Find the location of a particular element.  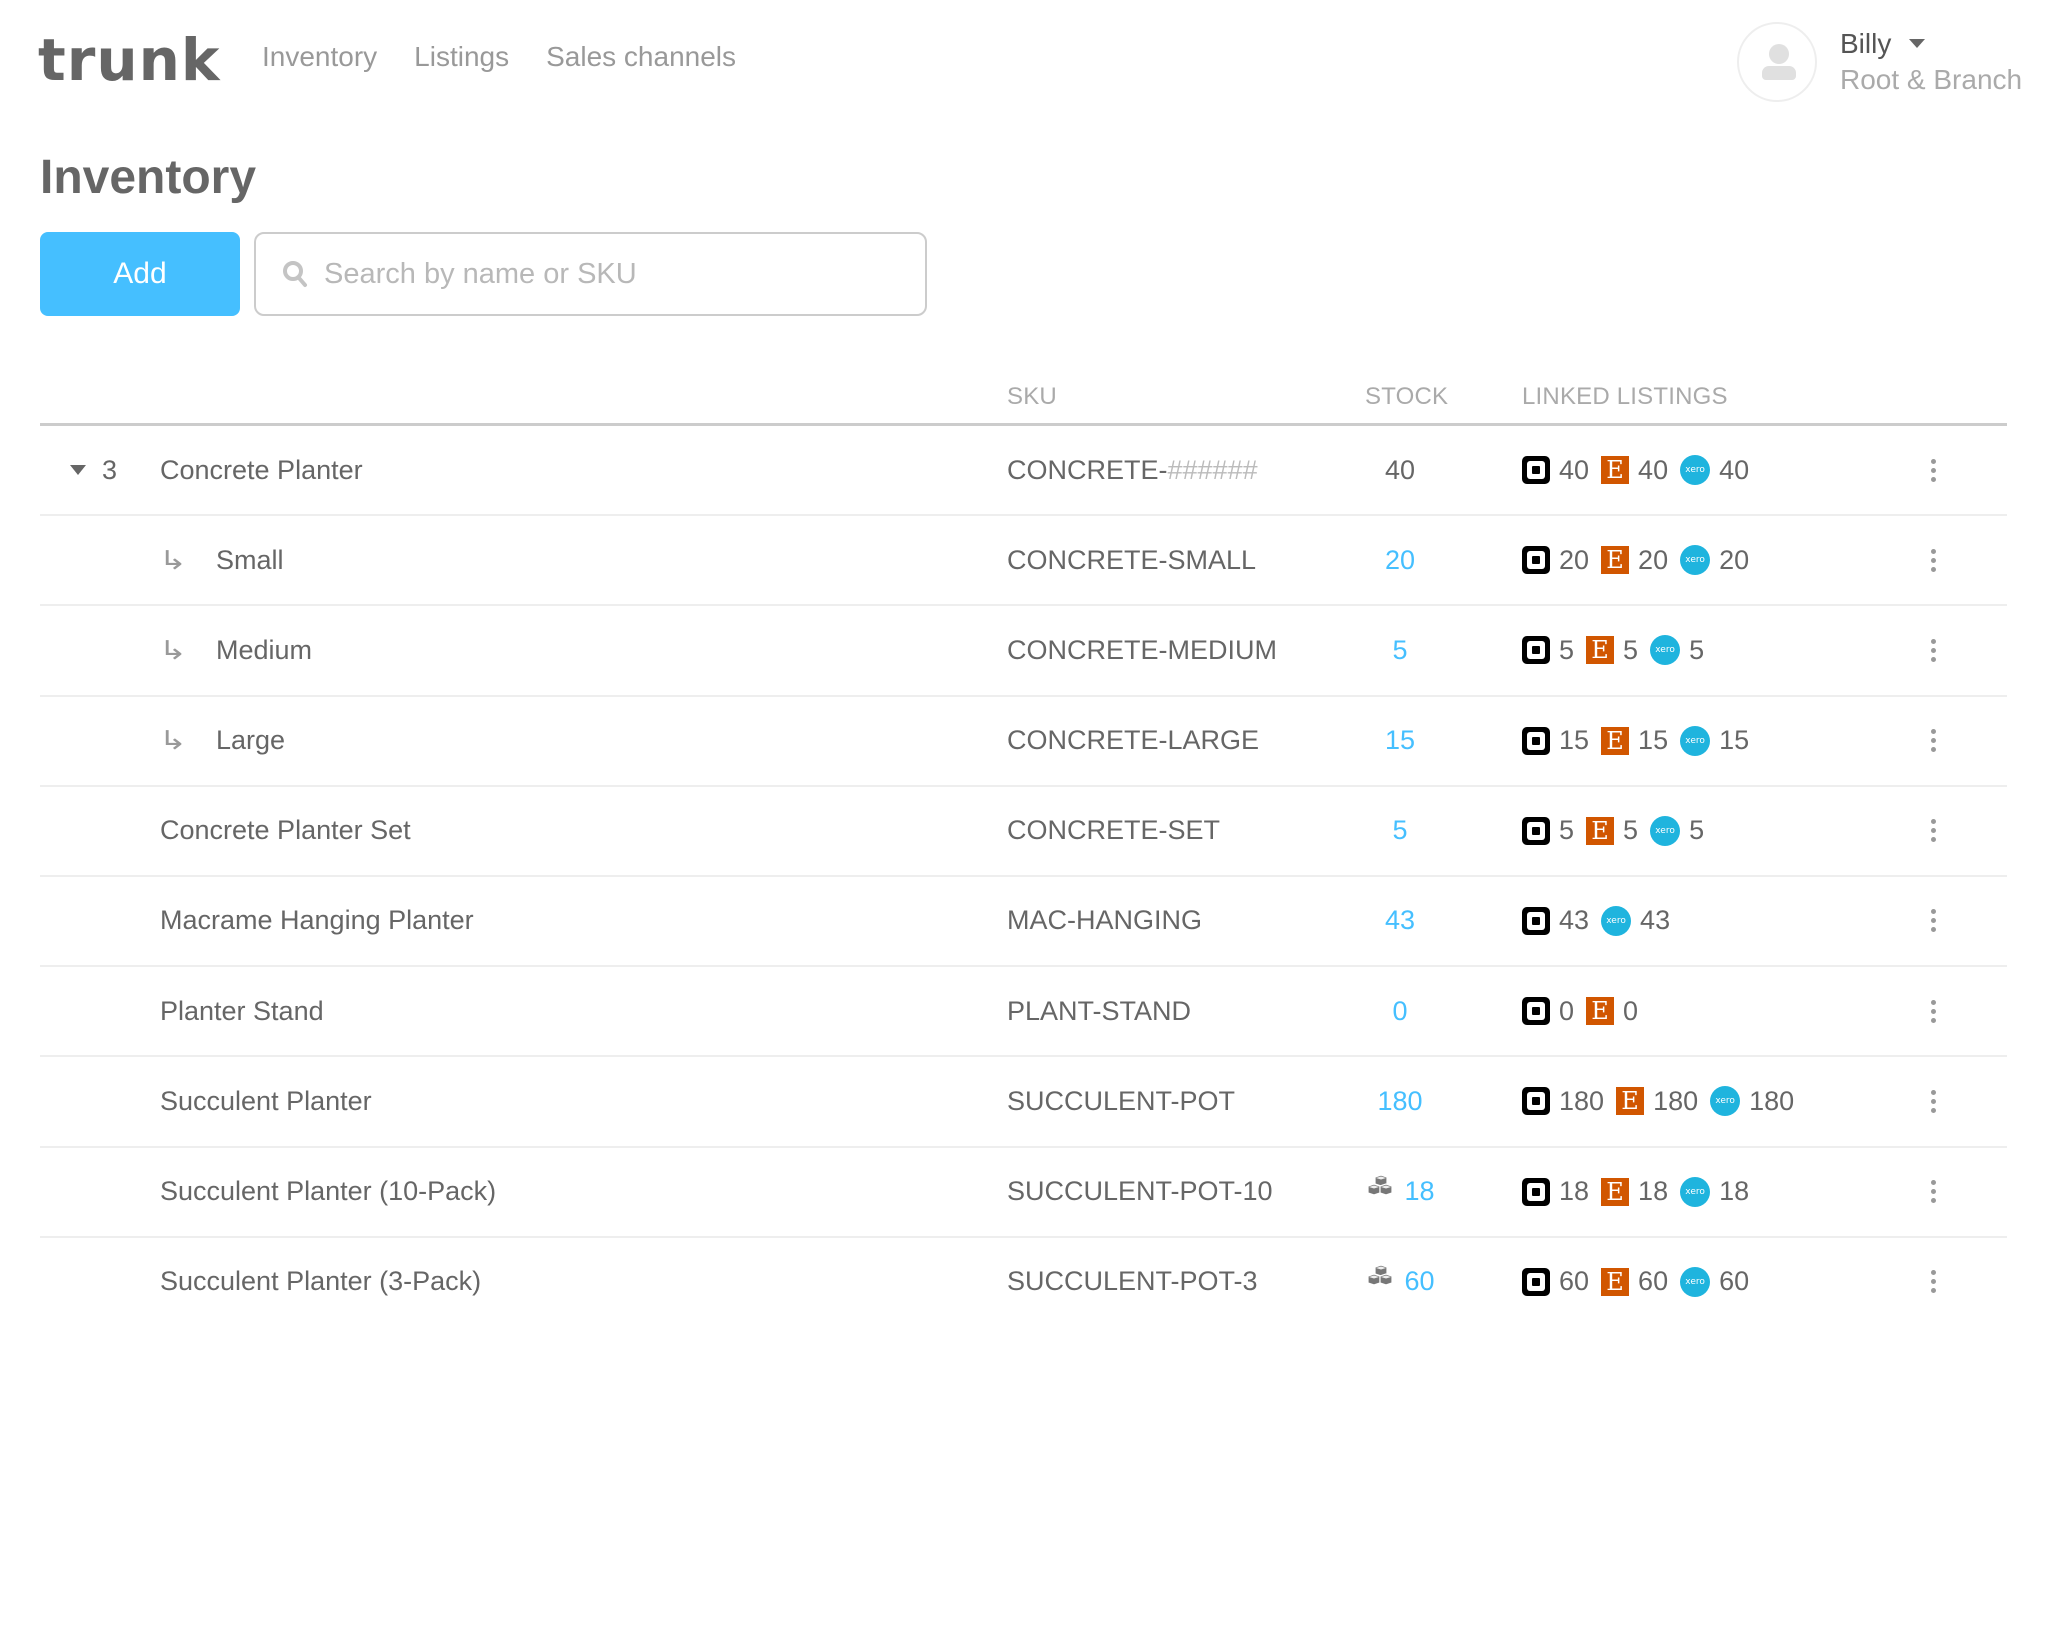

linked-listing-etsy: E 40 is located at coordinates (1634, 470).